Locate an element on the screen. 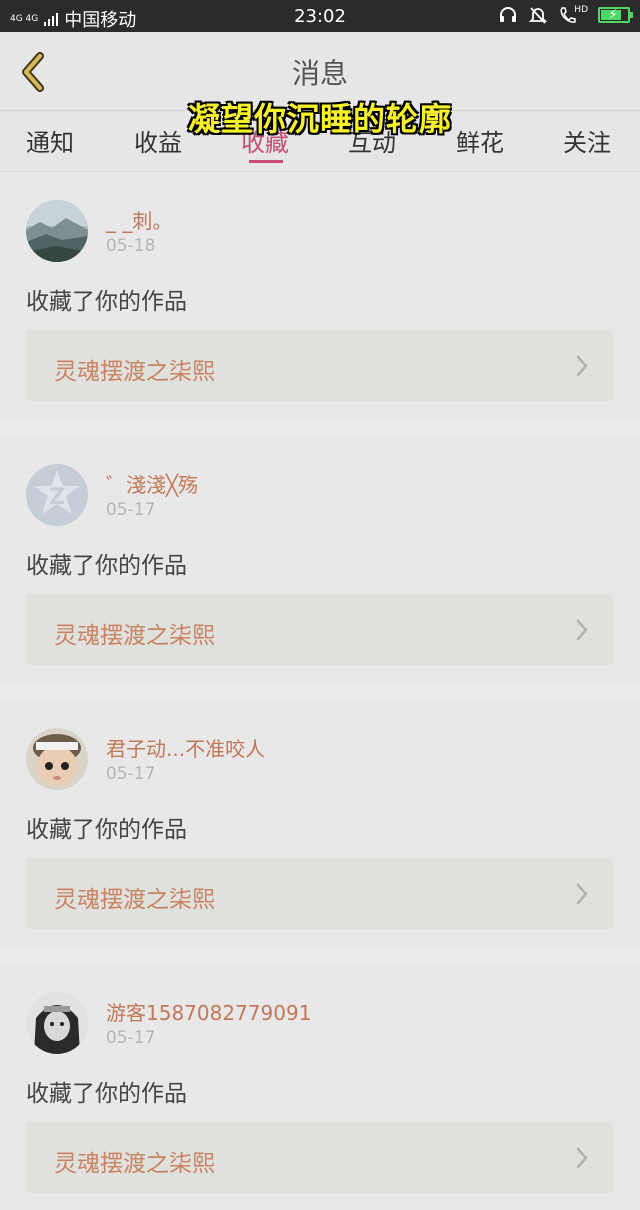 This screenshot has height=1210, width=640. headset-icon is located at coordinates (508, 14).